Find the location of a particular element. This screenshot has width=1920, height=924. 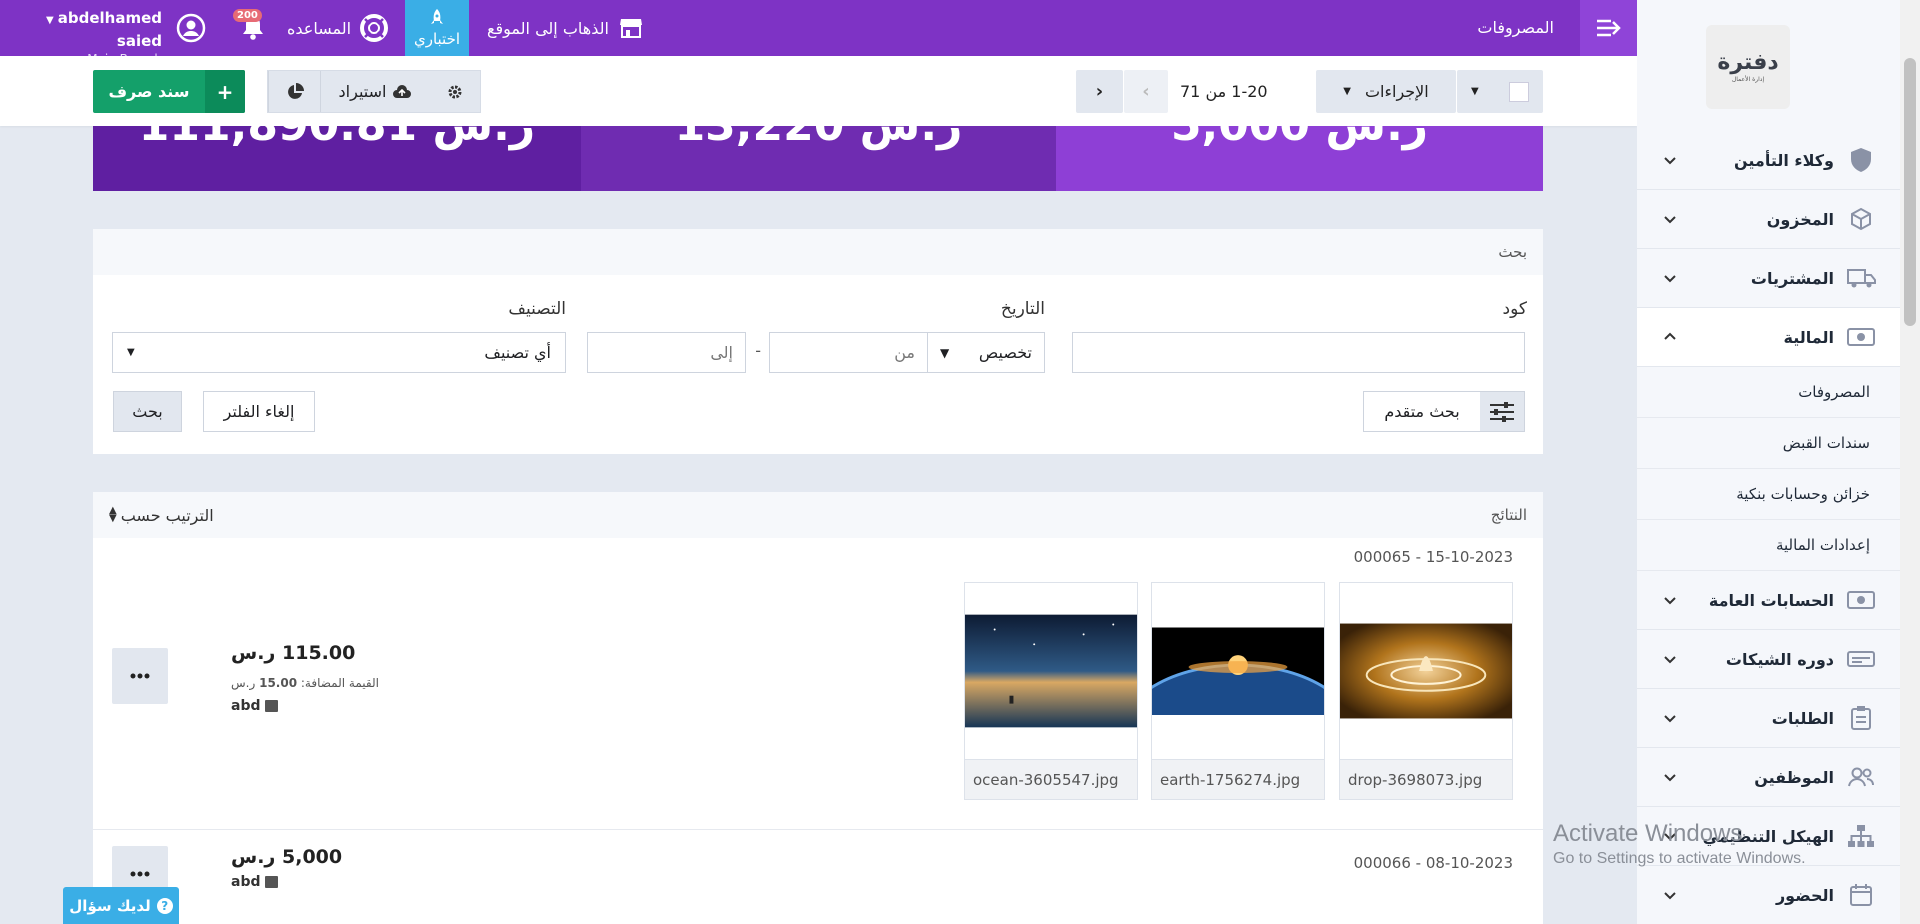

gear-icon is located at coordinates (455, 91).